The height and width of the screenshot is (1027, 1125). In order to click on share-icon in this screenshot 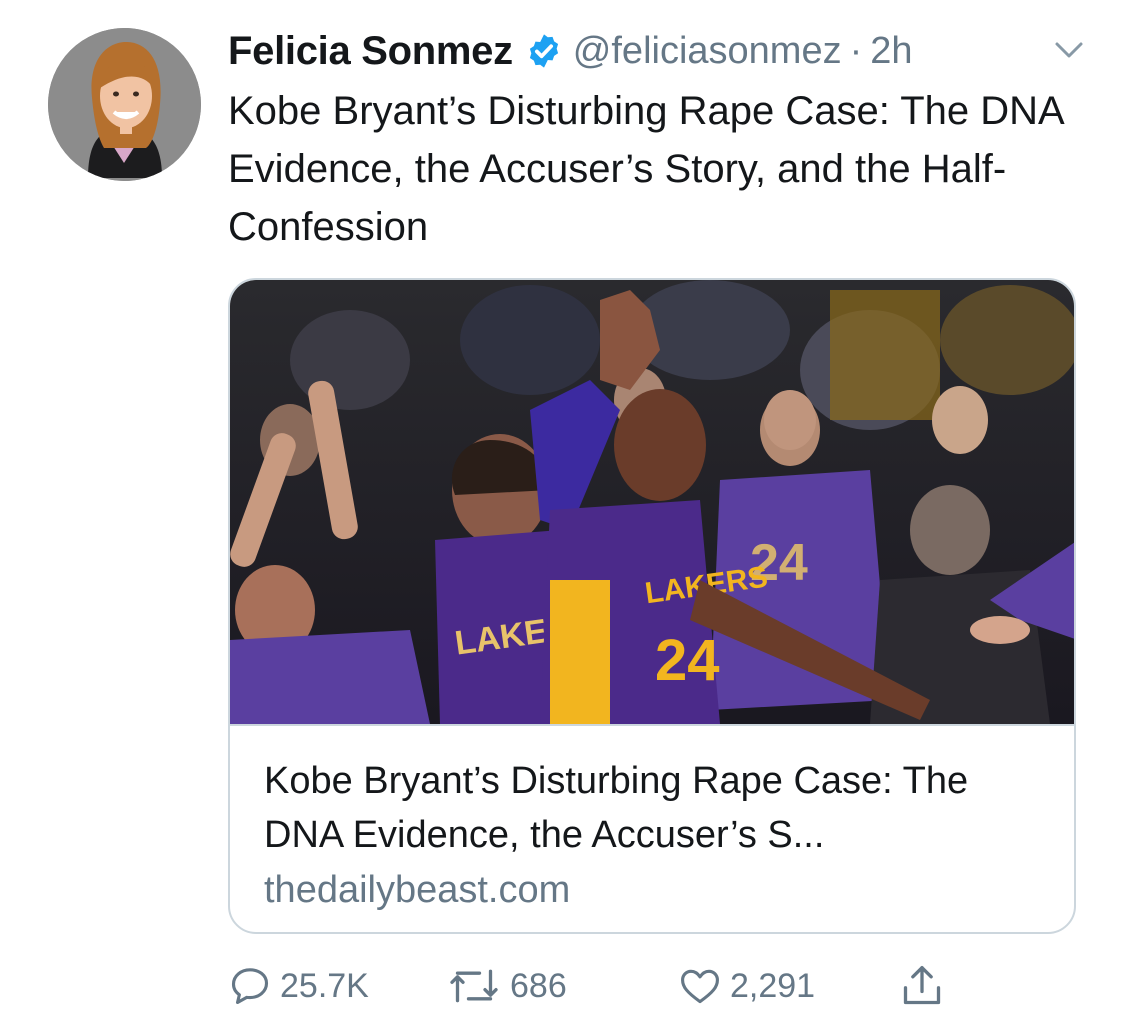, I will do `click(922, 985)`.